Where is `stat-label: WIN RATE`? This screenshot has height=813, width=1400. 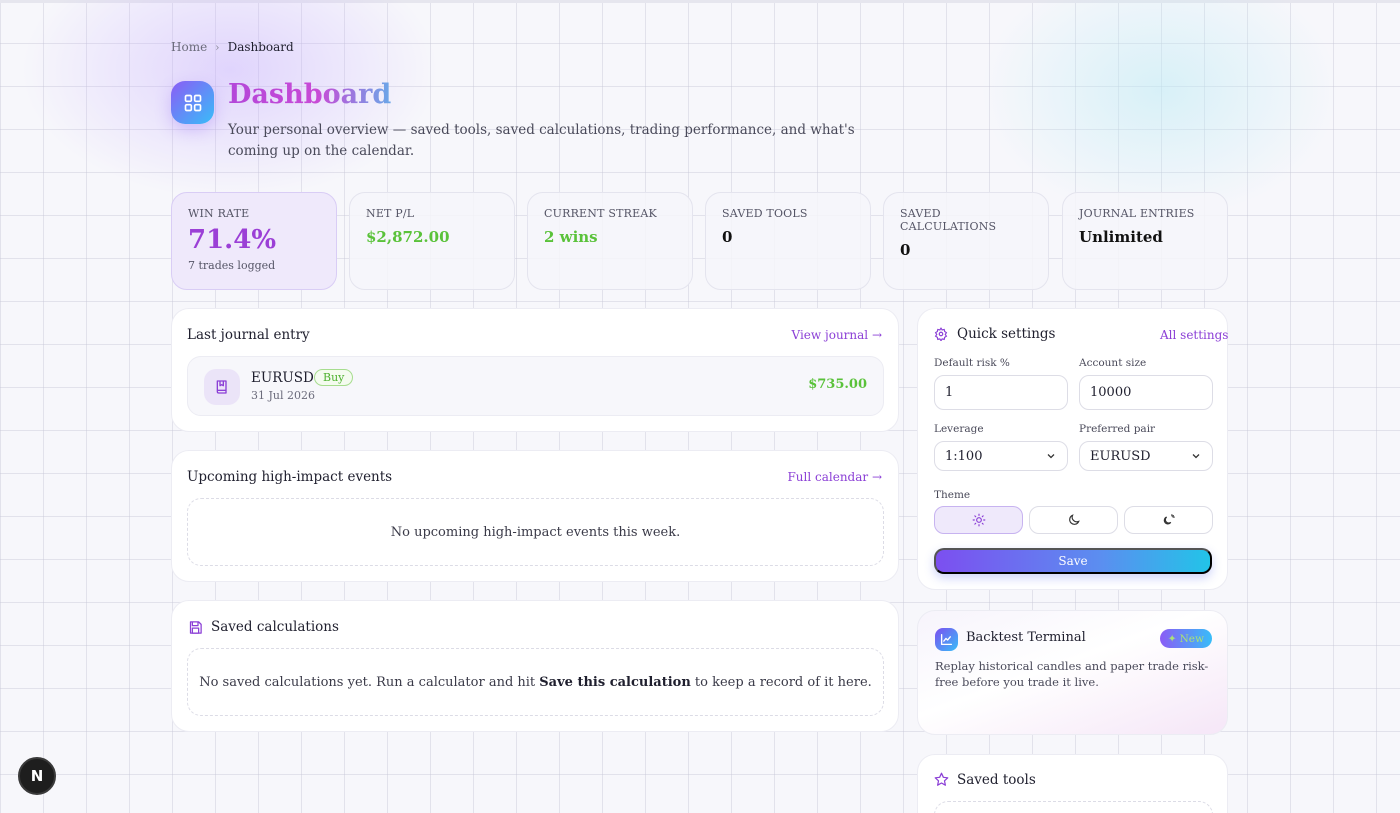
stat-label: WIN RATE is located at coordinates (219, 213).